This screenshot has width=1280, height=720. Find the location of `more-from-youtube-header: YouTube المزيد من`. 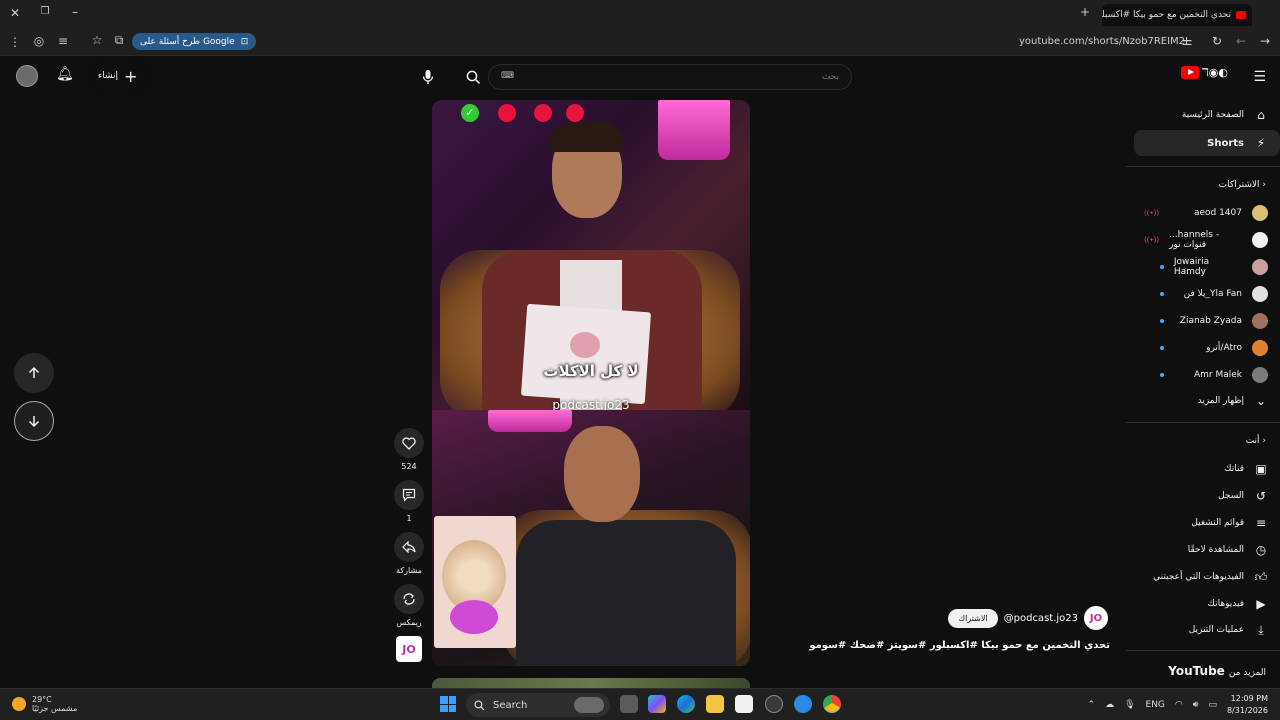

more-from-youtube-header: YouTube المزيد من is located at coordinates (1217, 671).